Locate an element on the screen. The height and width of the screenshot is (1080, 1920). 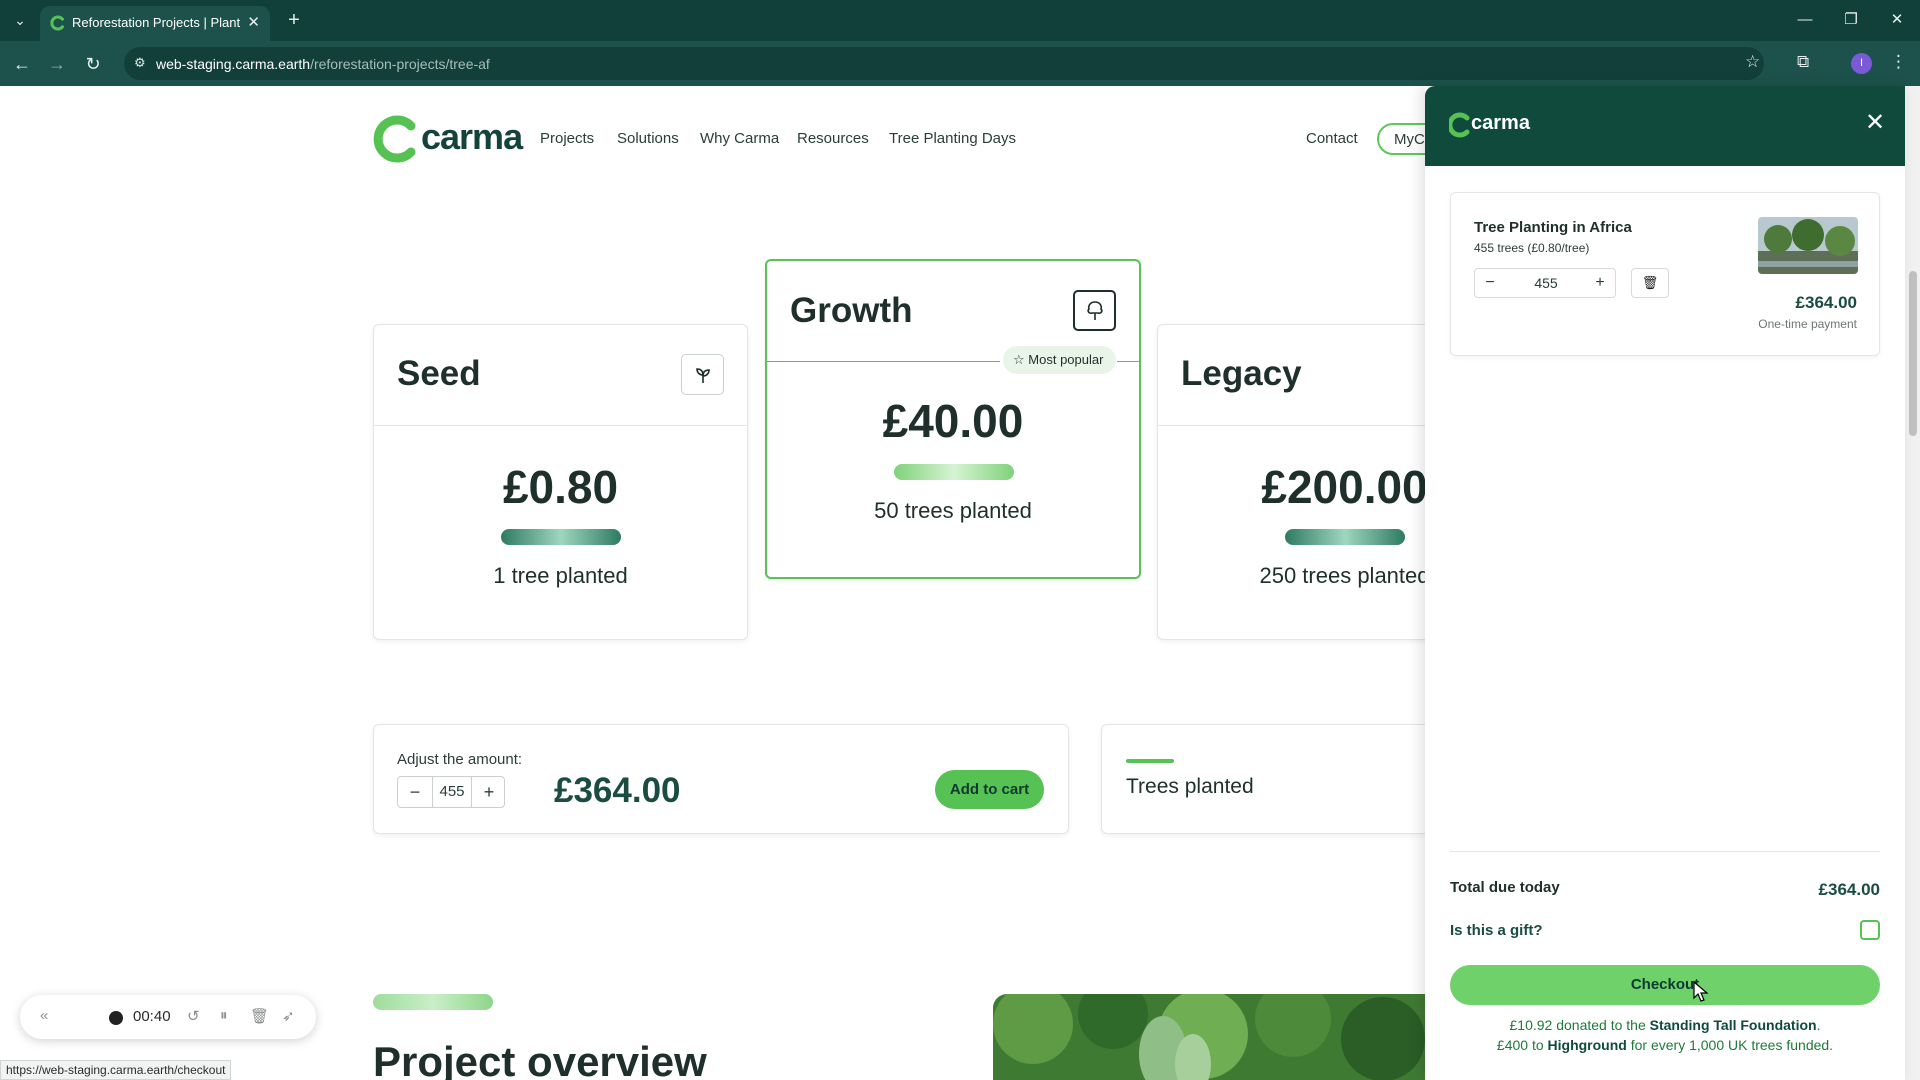
donation-org-link: Standing Tall Foundation is located at coordinates (1733, 1025).